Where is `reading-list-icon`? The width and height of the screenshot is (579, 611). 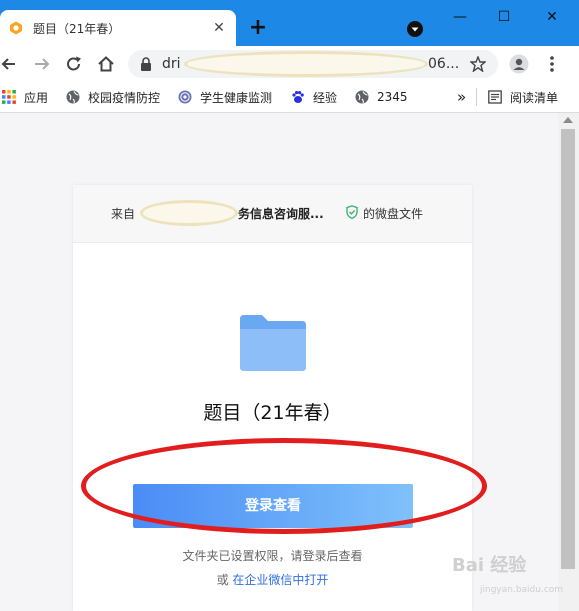
reading-list-icon is located at coordinates (495, 97).